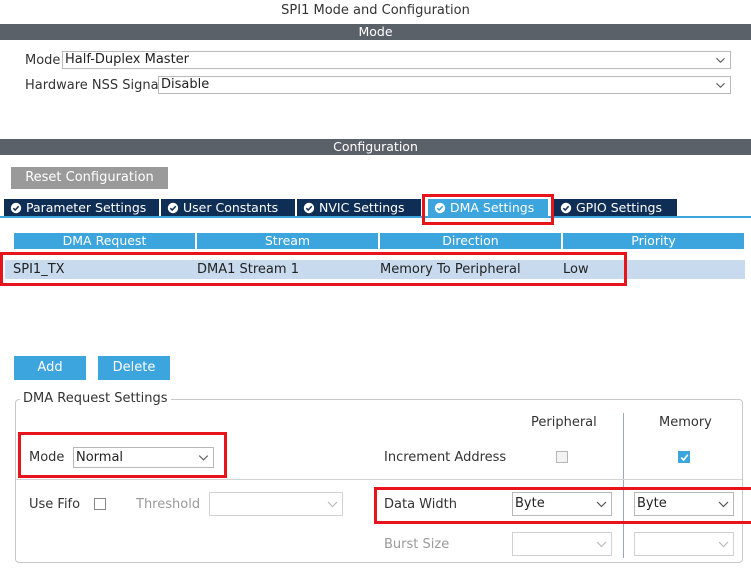  I want to click on section-divider, so click(379, 479).